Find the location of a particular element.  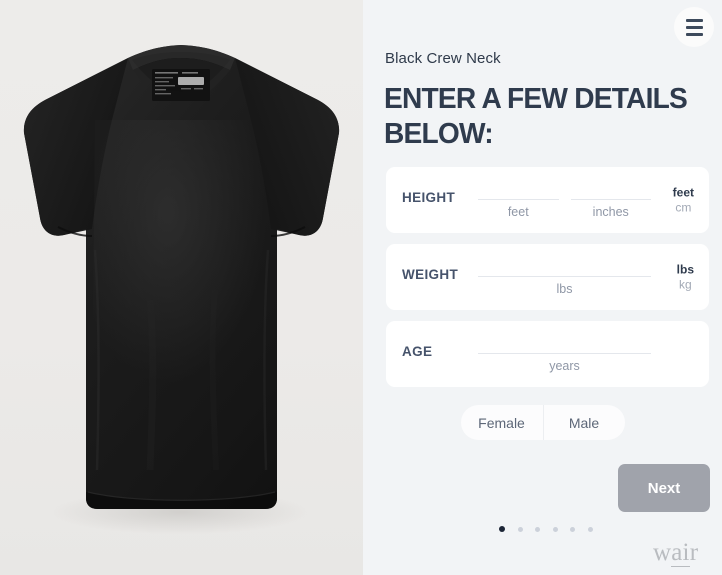

height-unit-toggle: feet cm is located at coordinates (683, 200).